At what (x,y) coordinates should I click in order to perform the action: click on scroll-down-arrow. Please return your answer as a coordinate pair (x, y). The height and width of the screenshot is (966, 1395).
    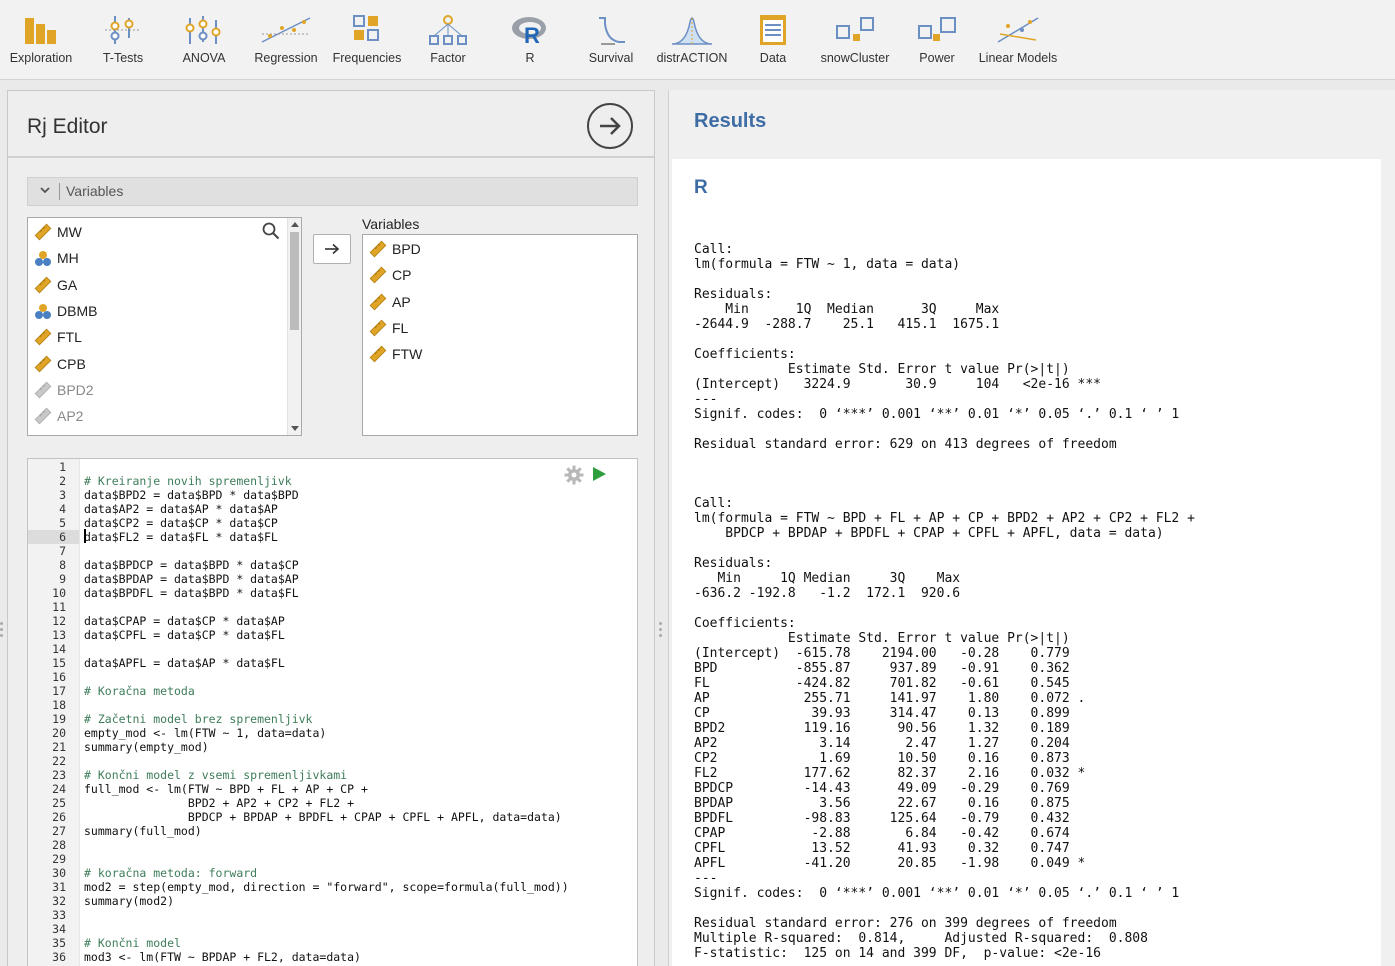
    Looking at the image, I should click on (295, 428).